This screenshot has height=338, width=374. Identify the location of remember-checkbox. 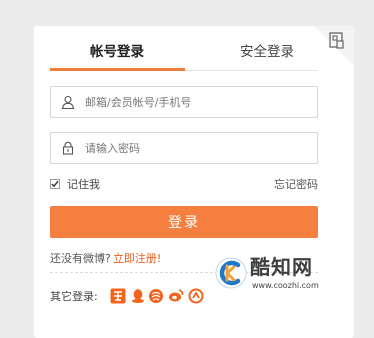
(55, 184).